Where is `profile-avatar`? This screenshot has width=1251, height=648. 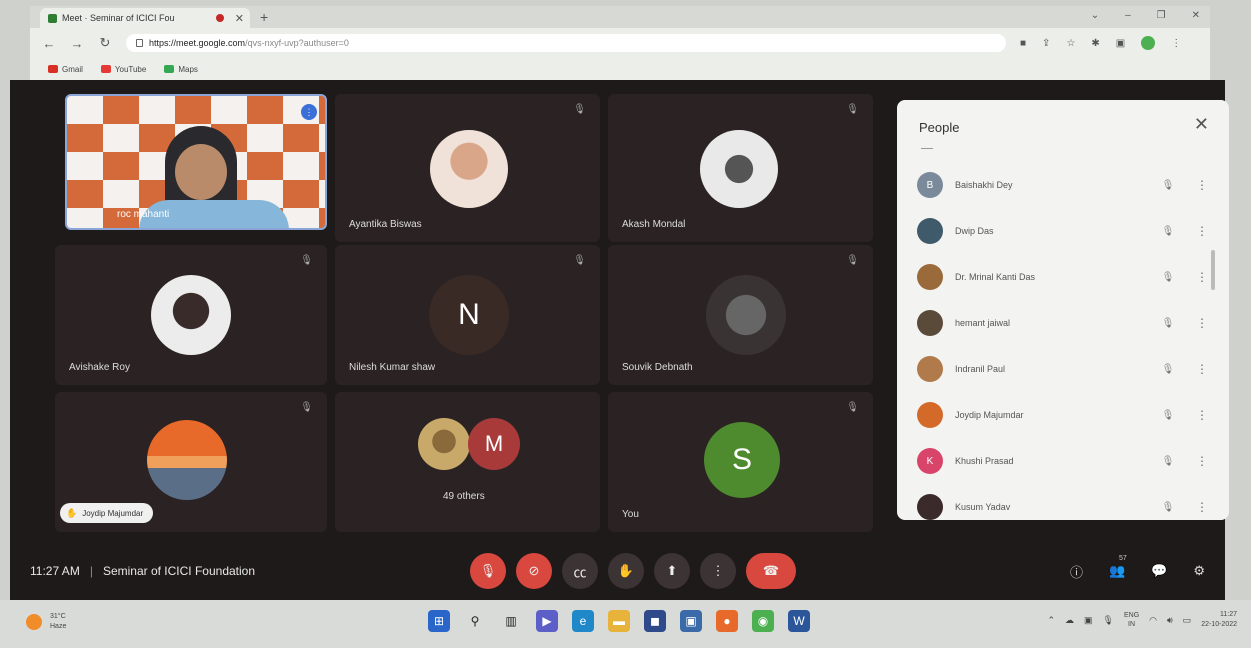
profile-avatar is located at coordinates (1148, 43).